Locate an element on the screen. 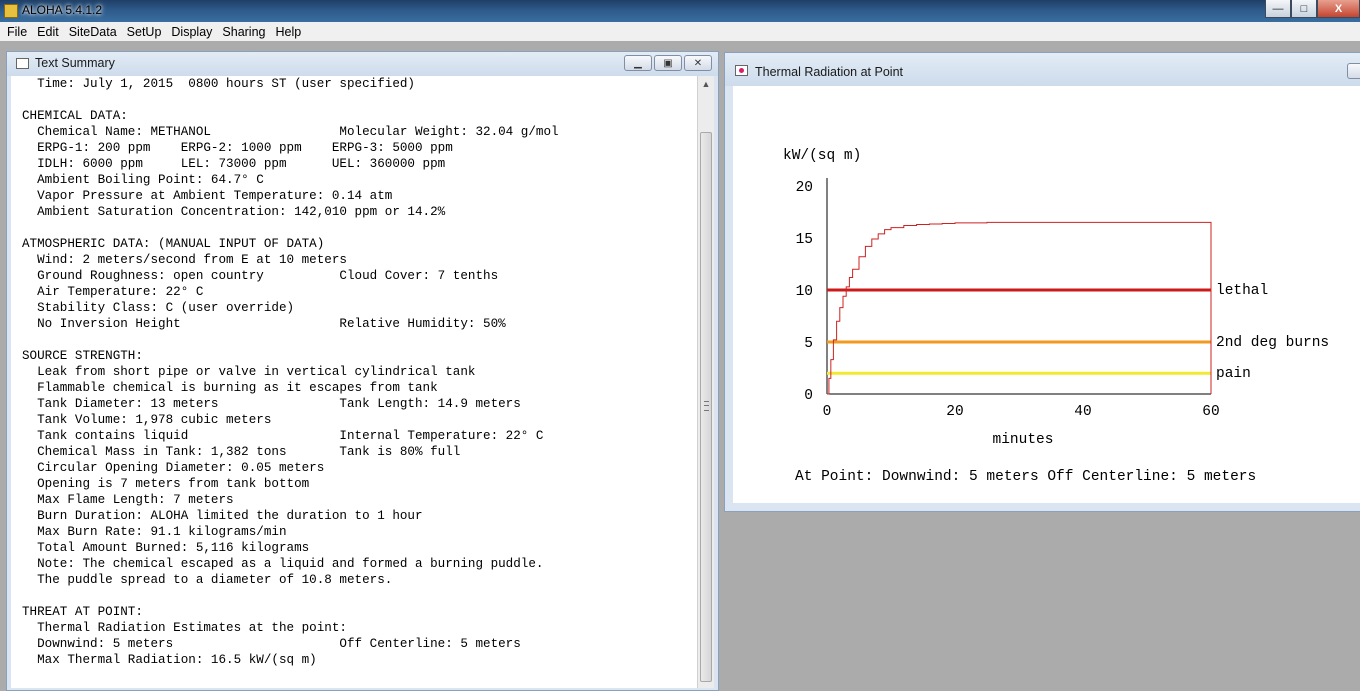 This screenshot has height=691, width=1360. text-summary-title: Text Summary is located at coordinates (75, 63).